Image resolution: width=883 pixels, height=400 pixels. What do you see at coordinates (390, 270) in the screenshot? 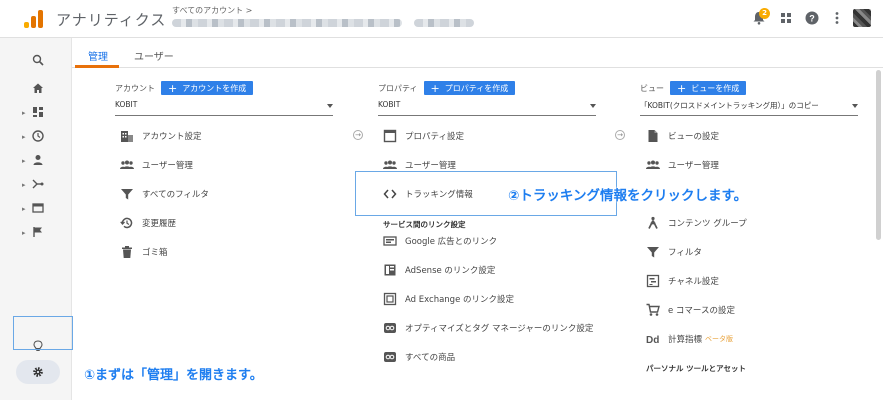
I see `adsense-icon` at bounding box center [390, 270].